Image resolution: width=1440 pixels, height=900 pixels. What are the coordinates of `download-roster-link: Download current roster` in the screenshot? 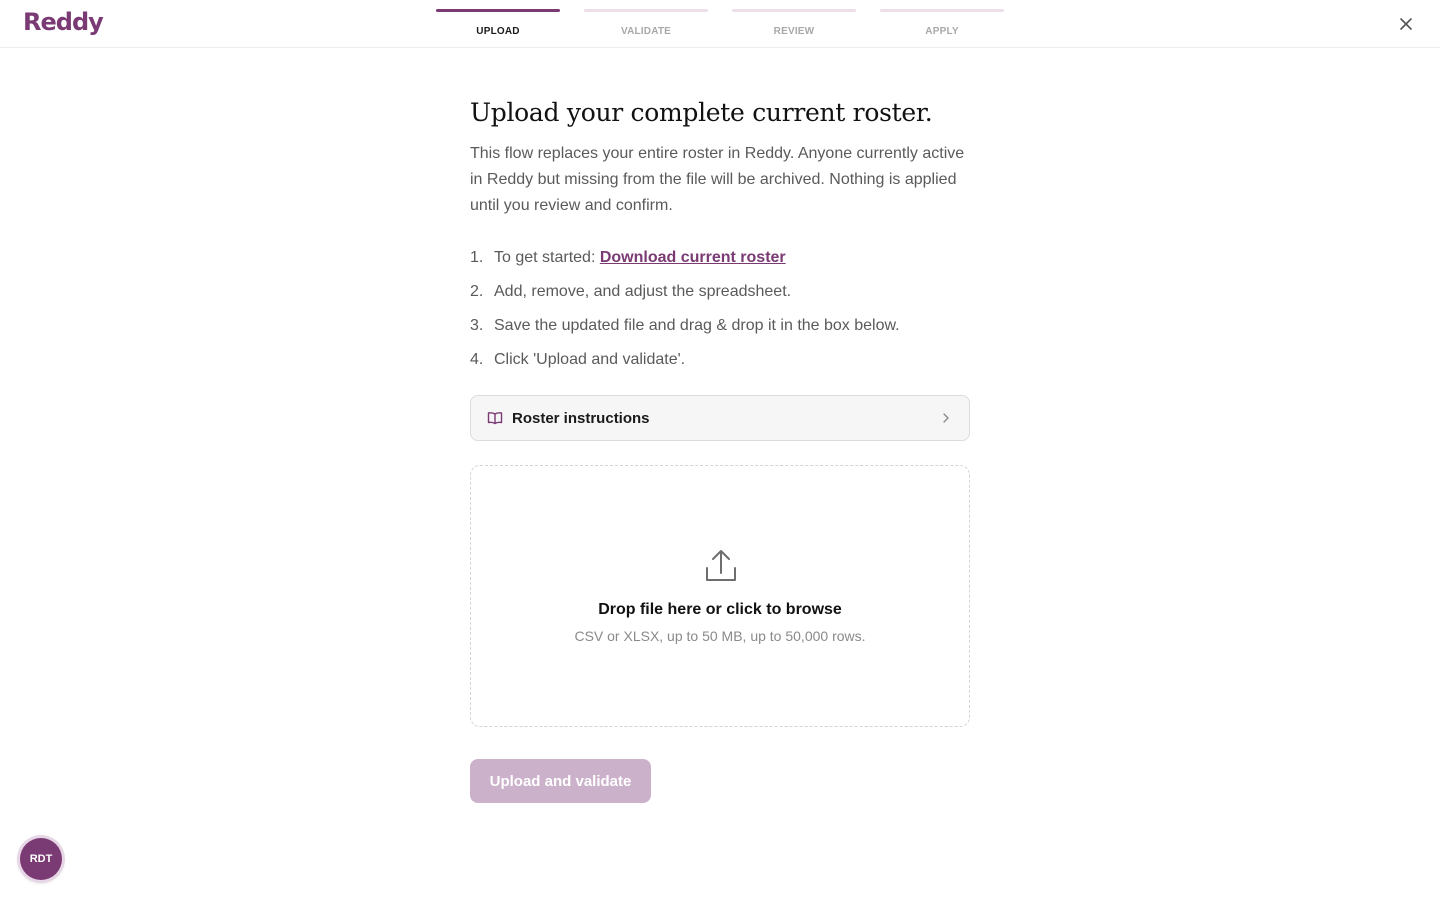 It's located at (693, 257).